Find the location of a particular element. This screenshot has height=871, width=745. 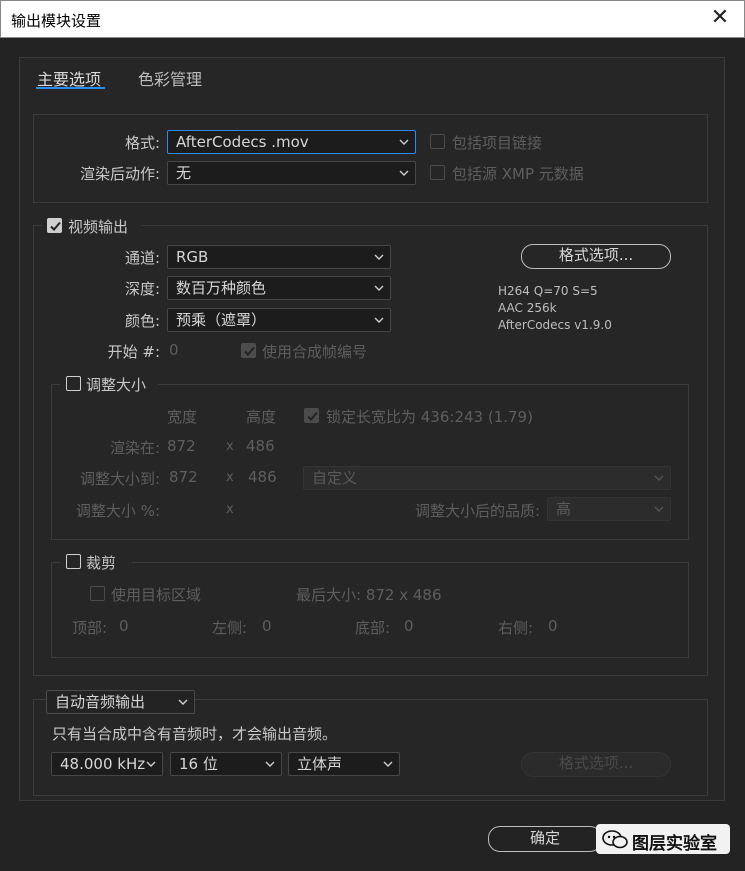

resize-checkbox is located at coordinates (73, 383).